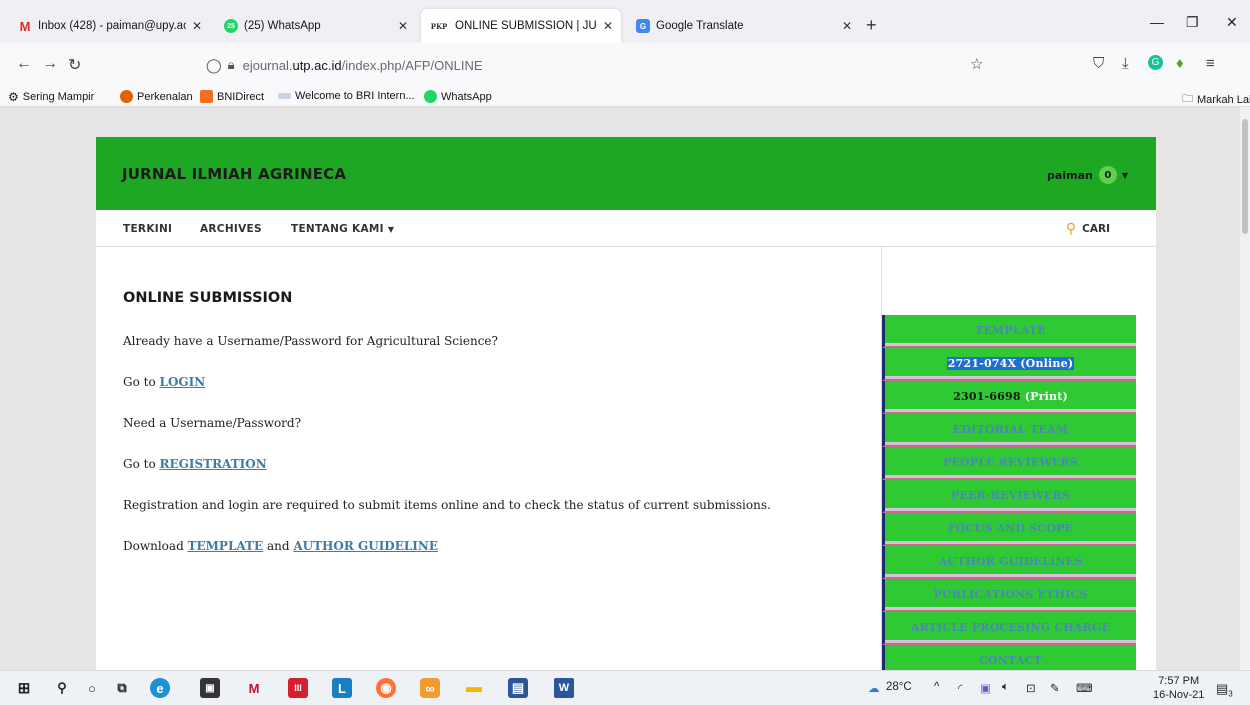  Describe the element at coordinates (147, 229) in the screenshot. I see `nav-terkini: TERKINI` at that location.